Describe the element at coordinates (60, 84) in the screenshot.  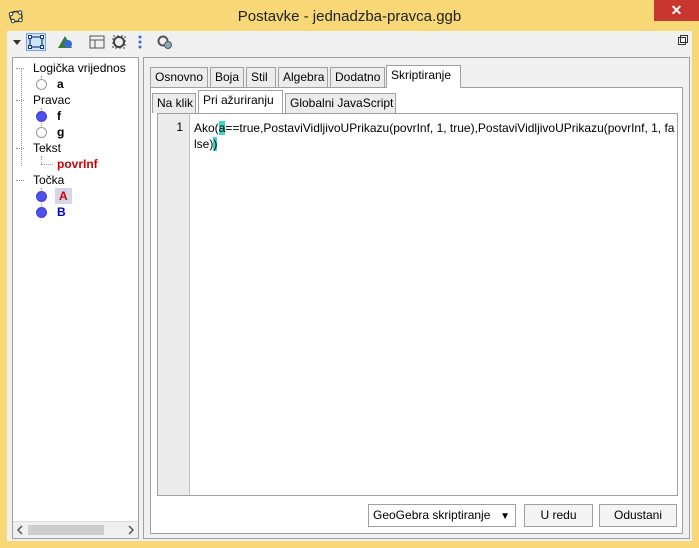
I see `tree-item-a: a` at that location.